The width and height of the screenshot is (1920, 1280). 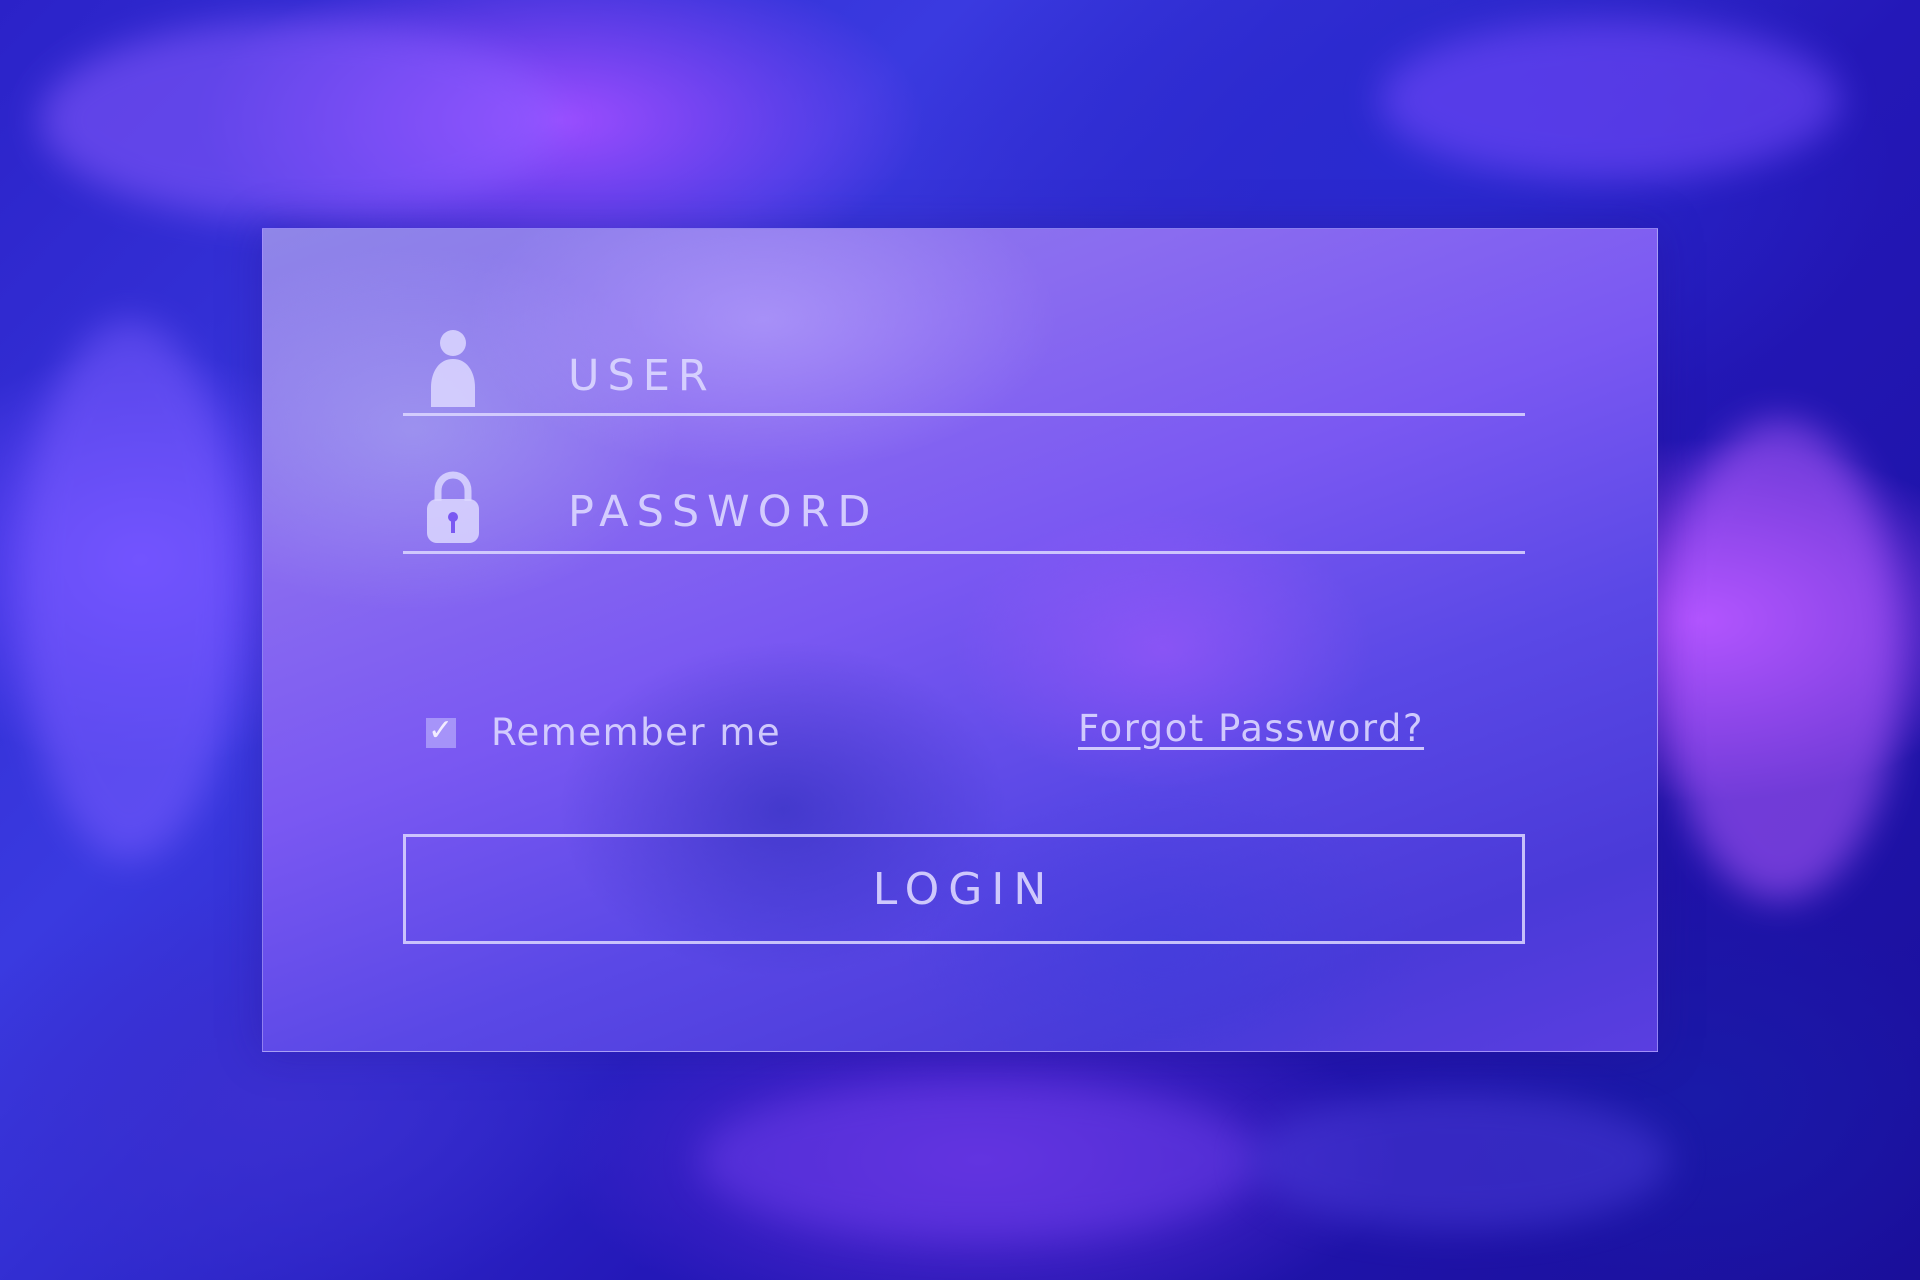 I want to click on remember-me-checkbox: ✓, so click(x=441, y=730).